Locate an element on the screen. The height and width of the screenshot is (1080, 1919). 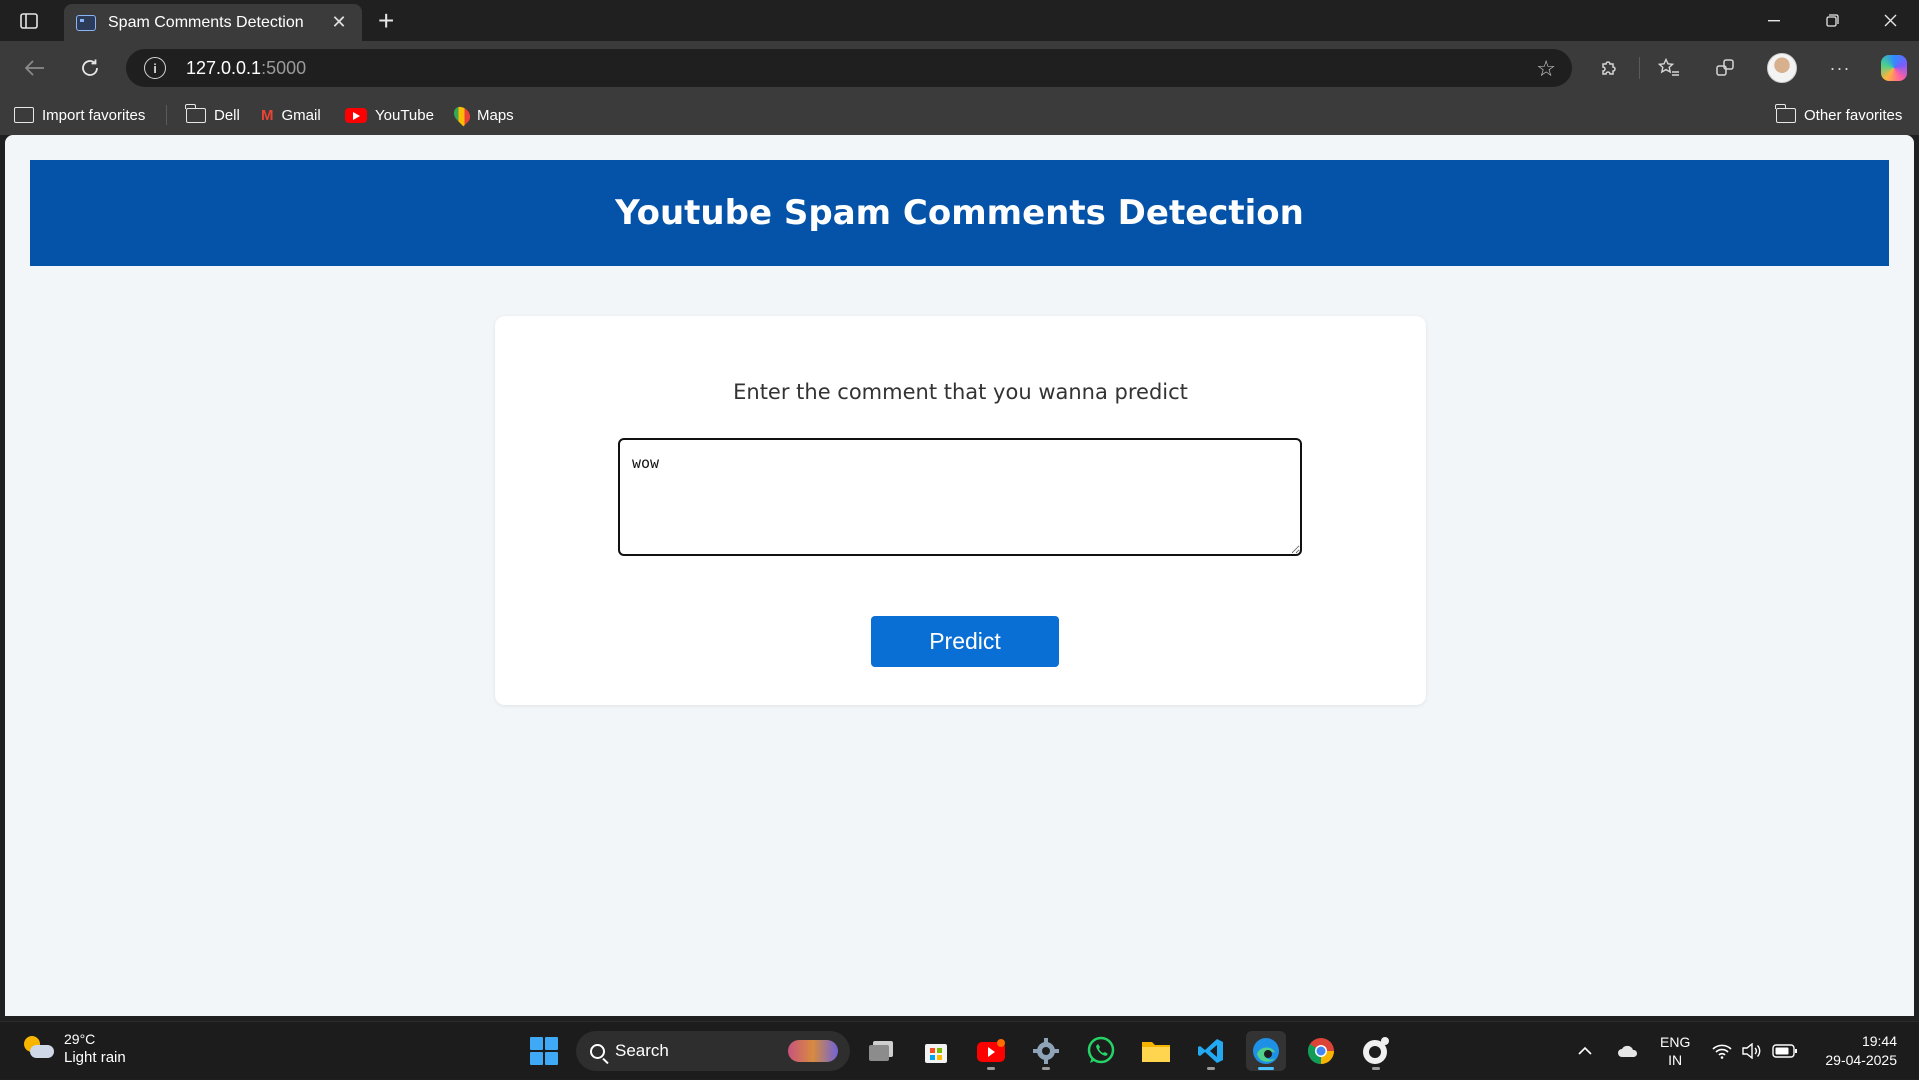
show-hidden-icons-button is located at coordinates (1585, 1051).